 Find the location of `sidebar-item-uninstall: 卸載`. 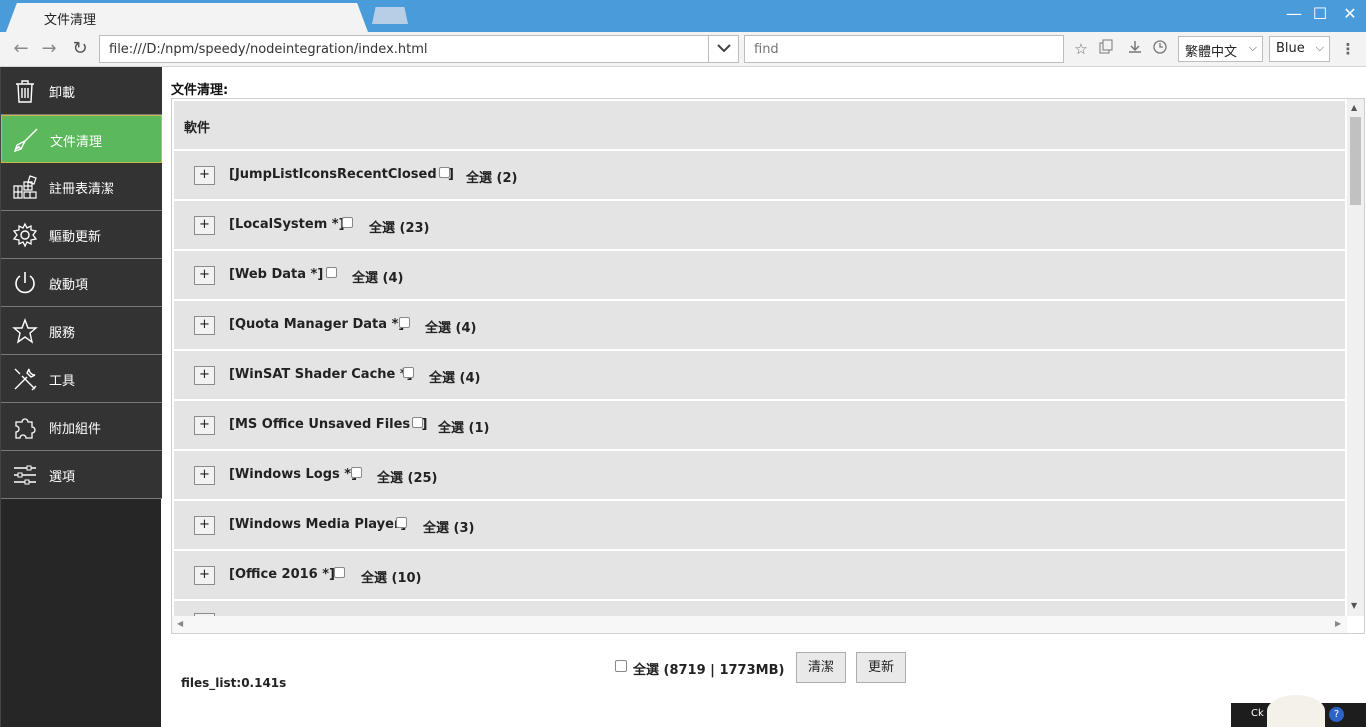

sidebar-item-uninstall: 卸載 is located at coordinates (81, 91).